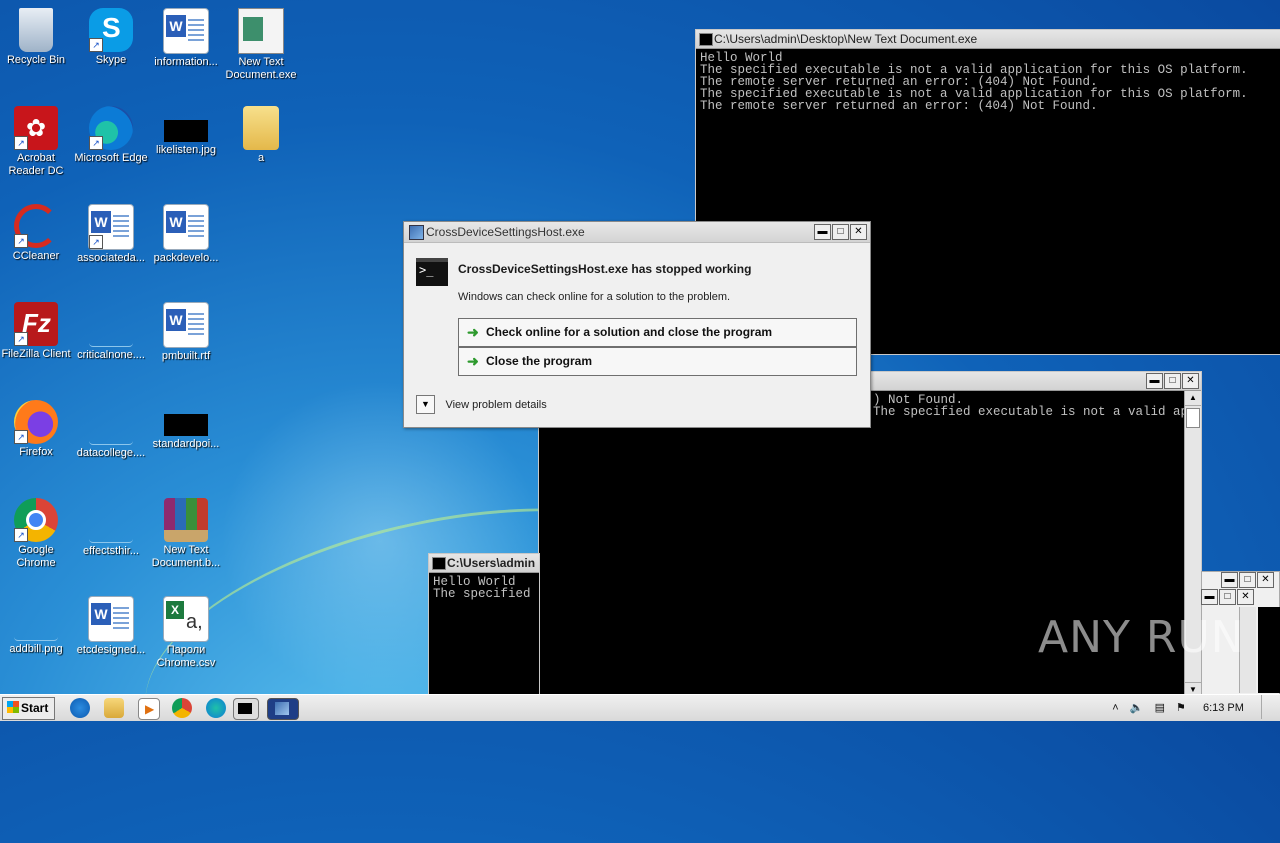  I want to click on windows-logo-icon, so click(13, 707).